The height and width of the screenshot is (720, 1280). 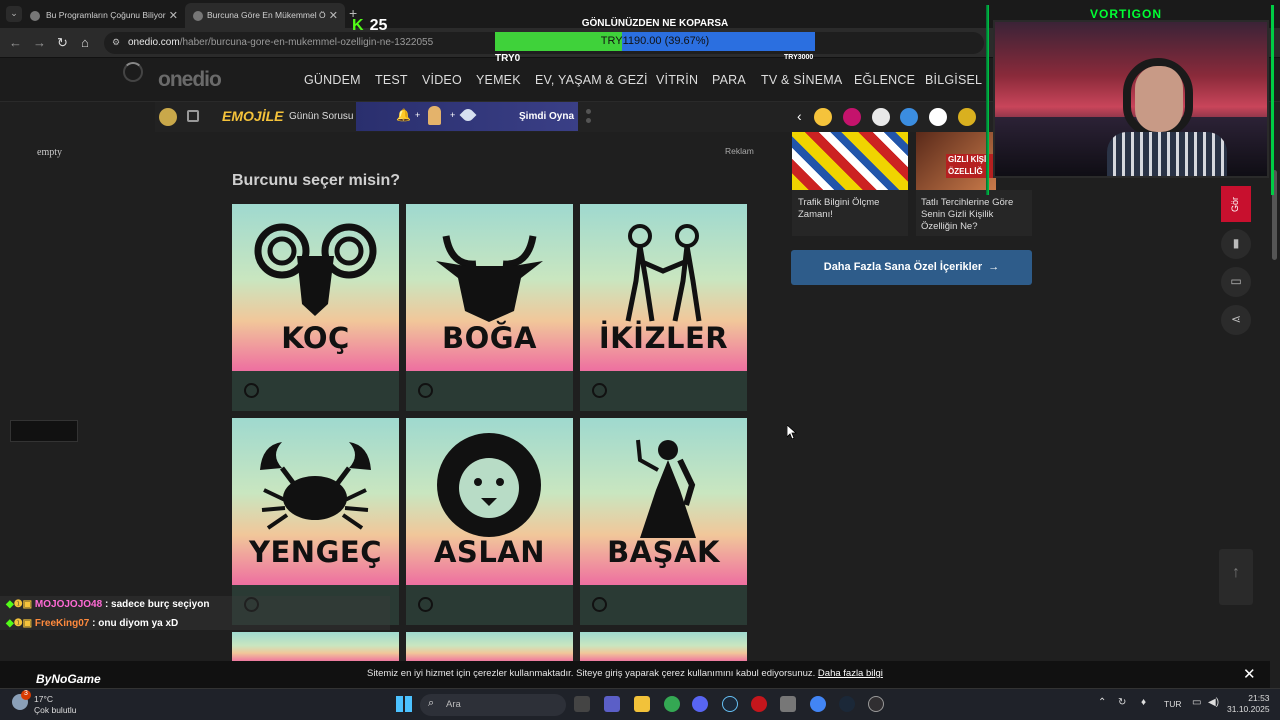 What do you see at coordinates (729, 80) in the screenshot?
I see `nav-para: PARA` at bounding box center [729, 80].